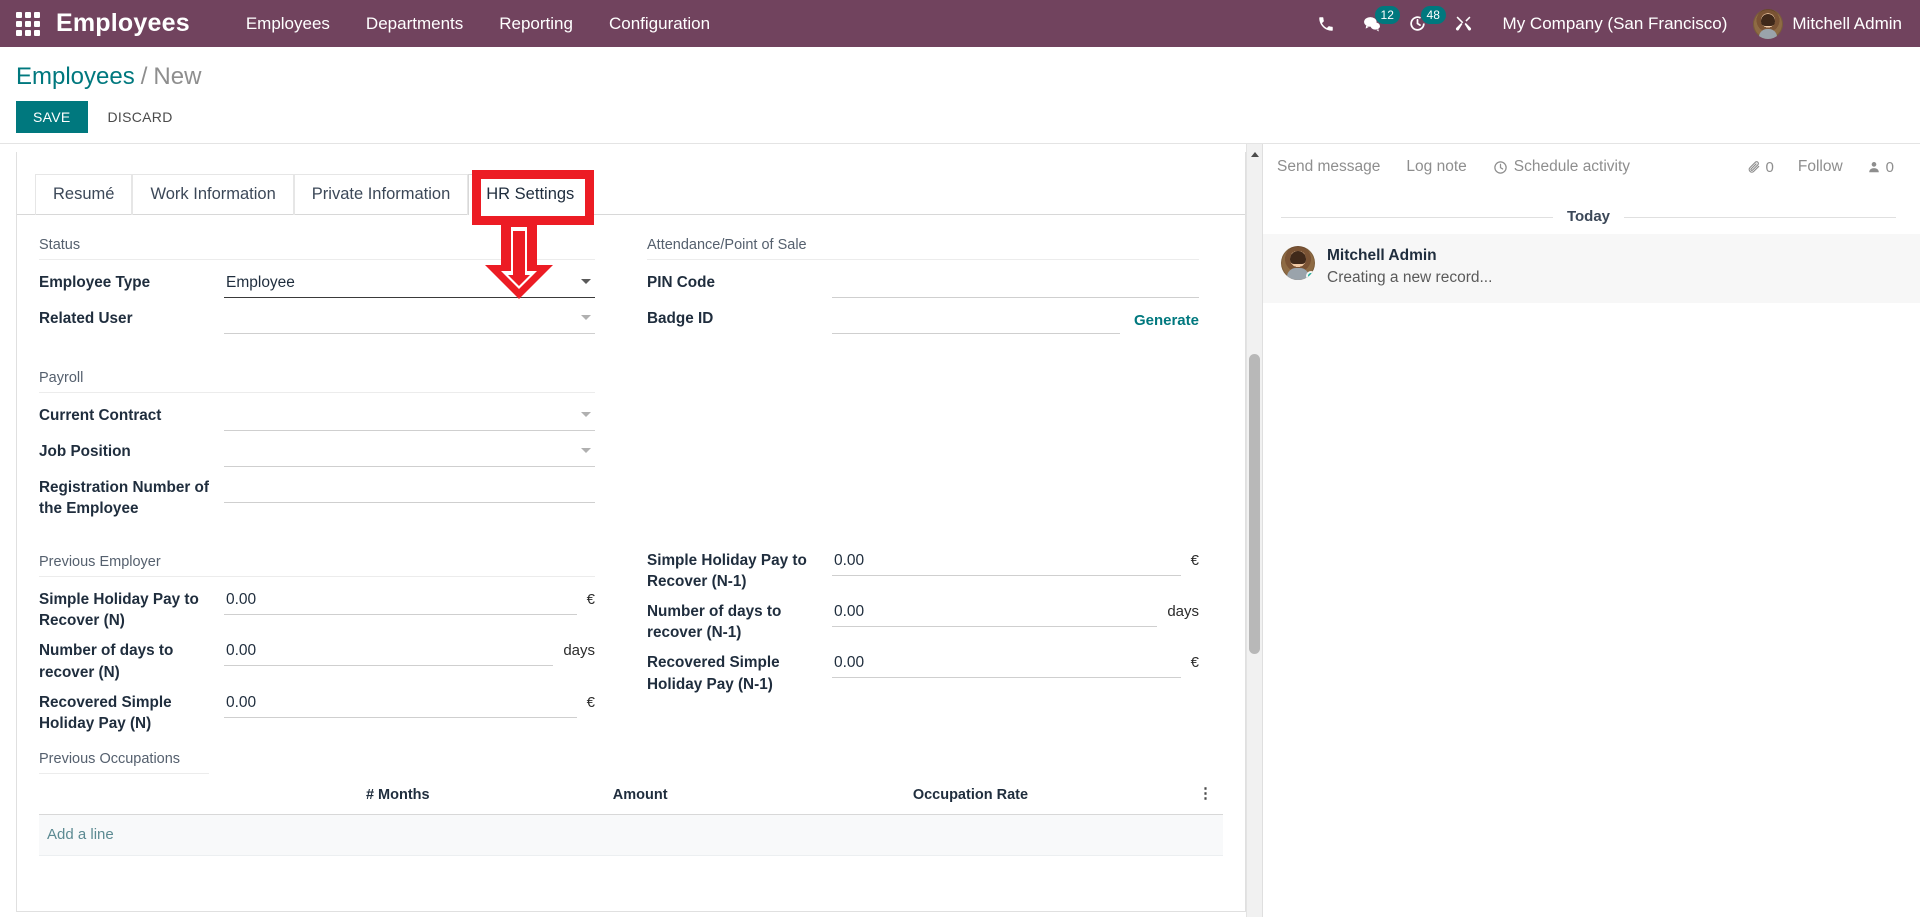 Image resolution: width=1920 pixels, height=917 pixels. Describe the element at coordinates (1375, 23) in the screenshot. I see `messages-icon: 12` at that location.